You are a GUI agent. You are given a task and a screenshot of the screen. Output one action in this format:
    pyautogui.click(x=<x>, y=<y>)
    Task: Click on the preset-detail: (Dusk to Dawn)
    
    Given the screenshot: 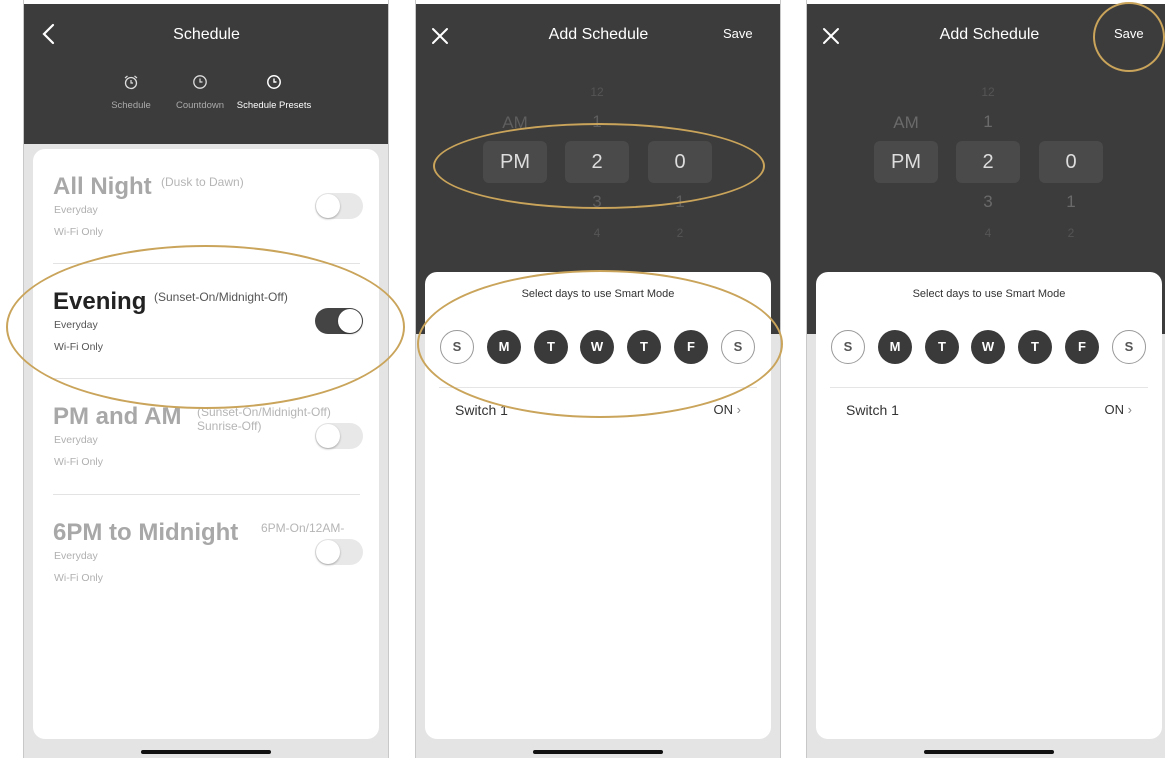 What is the action you would take?
    pyautogui.click(x=202, y=182)
    